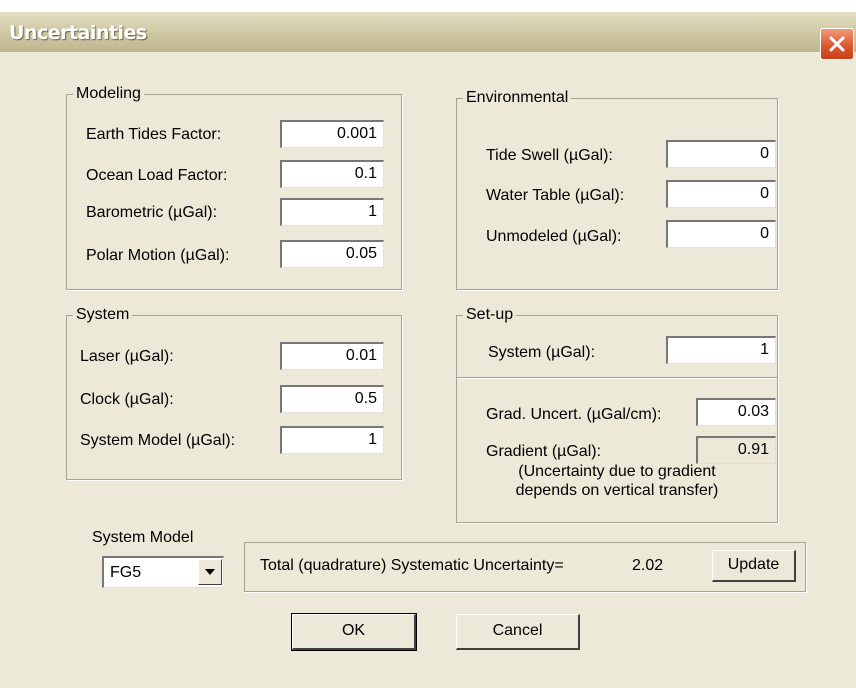 This screenshot has height=688, width=856. Describe the element at coordinates (554, 236) in the screenshot. I see `unmodeled-label: Unmodeled (µGal):` at that location.